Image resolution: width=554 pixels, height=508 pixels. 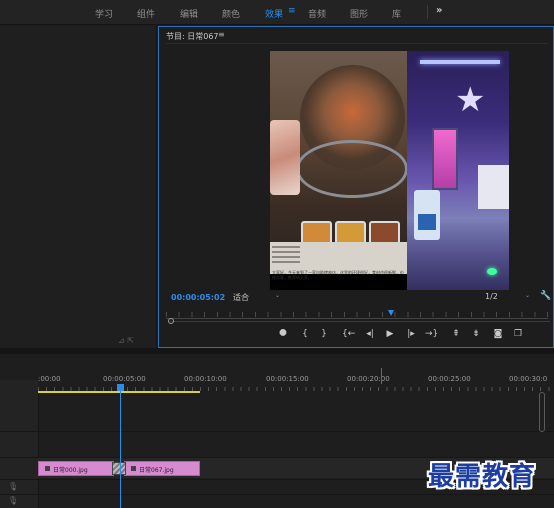 What do you see at coordinates (476, 334) in the screenshot?
I see `extract-button: ⇟` at bounding box center [476, 334].